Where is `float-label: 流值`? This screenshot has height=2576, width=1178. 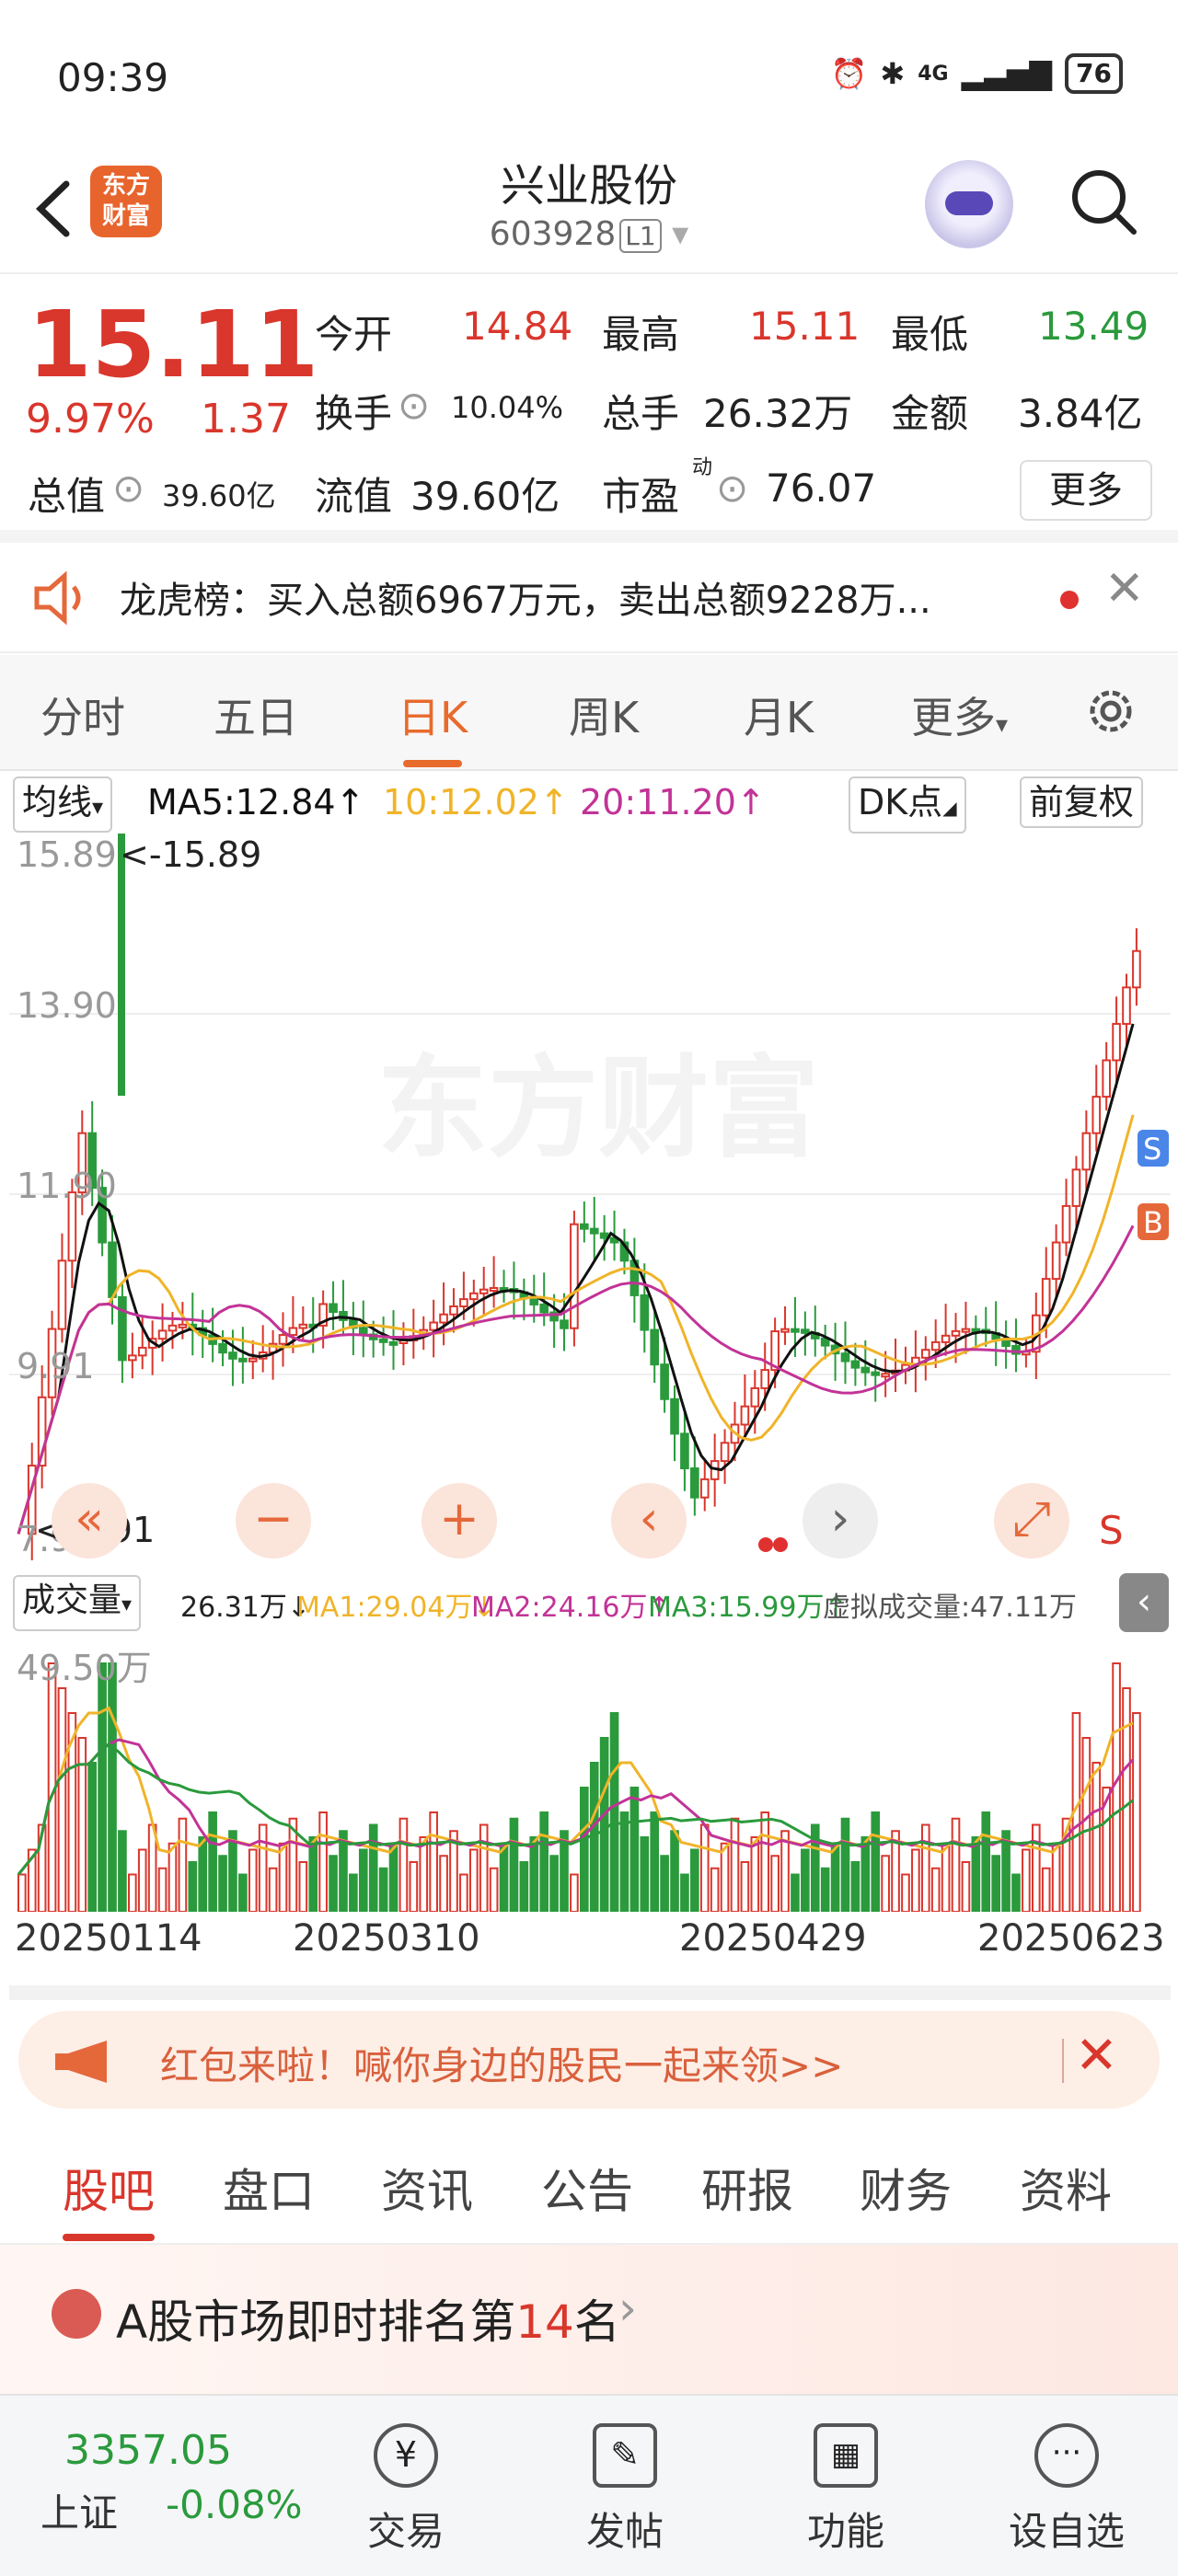
float-label: 流值 is located at coordinates (354, 496).